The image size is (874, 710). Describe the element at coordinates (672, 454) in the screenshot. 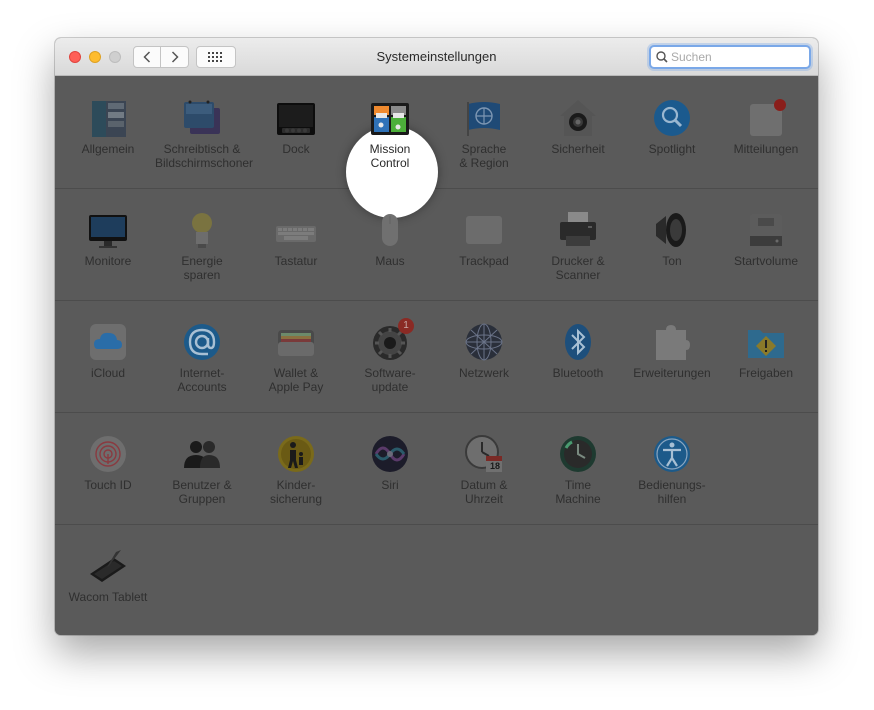

I see `accessibility-icon` at that location.